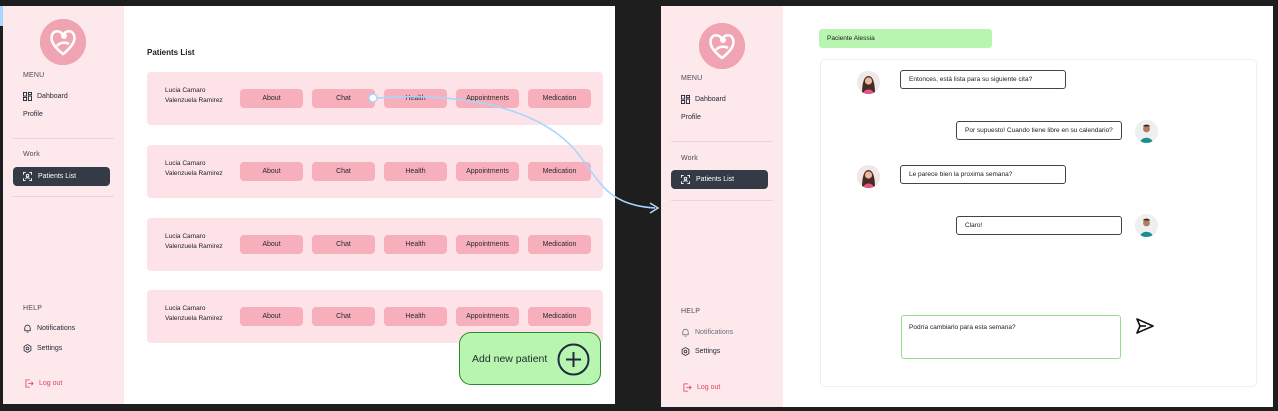 Image resolution: width=1278 pixels, height=411 pixels. Describe the element at coordinates (171, 52) in the screenshot. I see `page-title: Patients List` at that location.